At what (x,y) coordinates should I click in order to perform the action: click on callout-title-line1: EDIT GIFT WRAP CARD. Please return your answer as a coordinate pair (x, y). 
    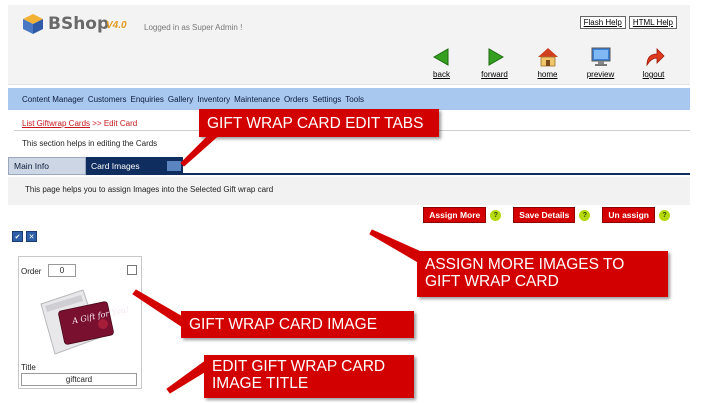
    Looking at the image, I should click on (299, 366).